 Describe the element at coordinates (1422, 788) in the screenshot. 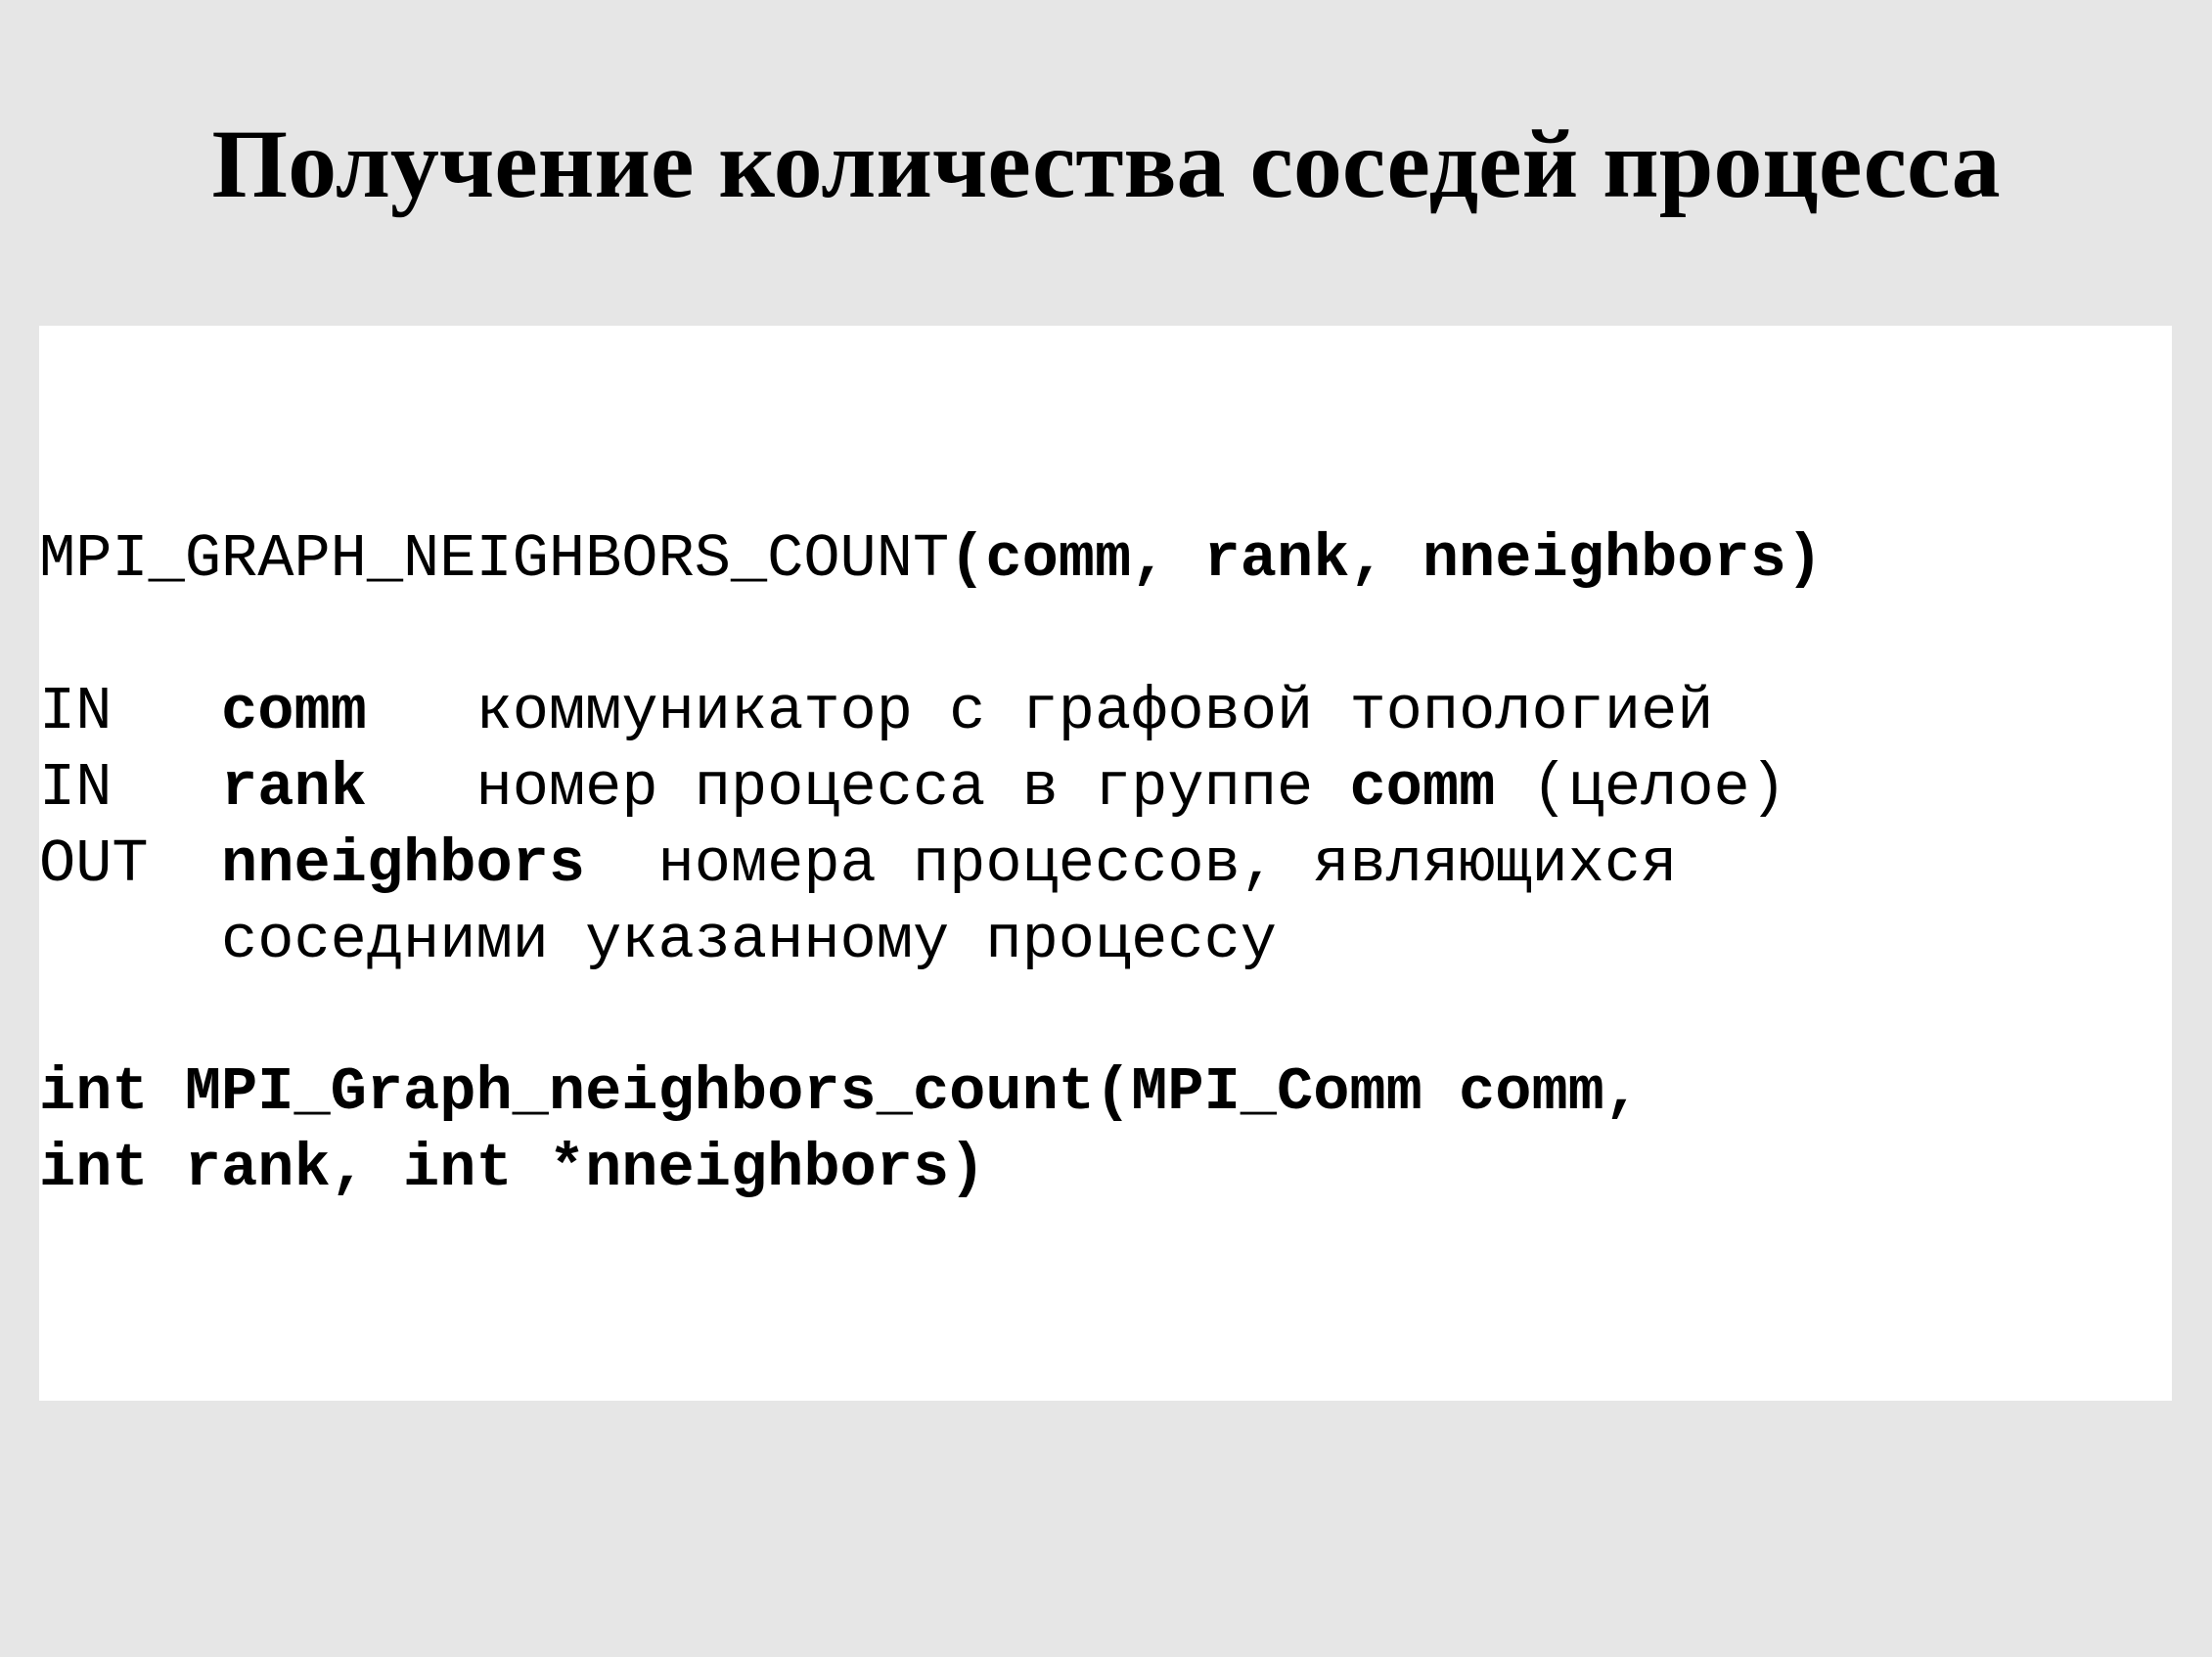

I see `param-description-ref: comm` at that location.